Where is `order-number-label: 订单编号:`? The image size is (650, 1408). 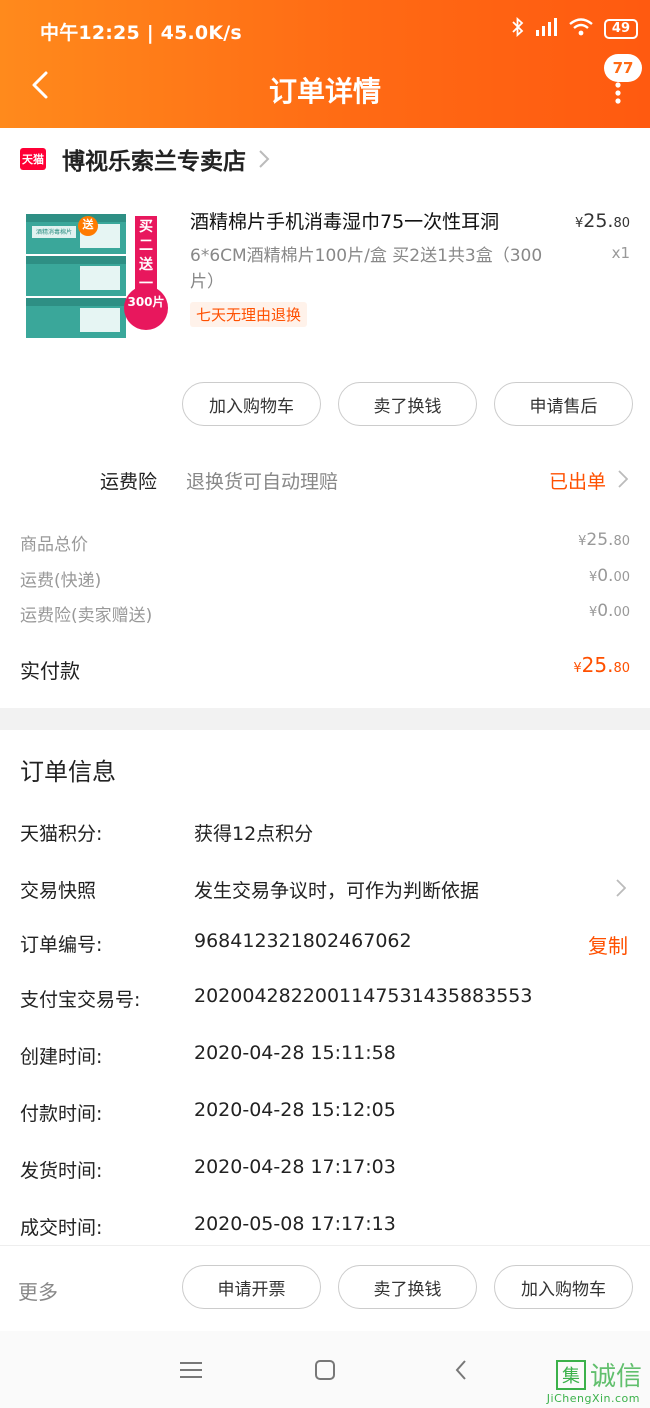
order-number-label: 订单编号: is located at coordinates (61, 945).